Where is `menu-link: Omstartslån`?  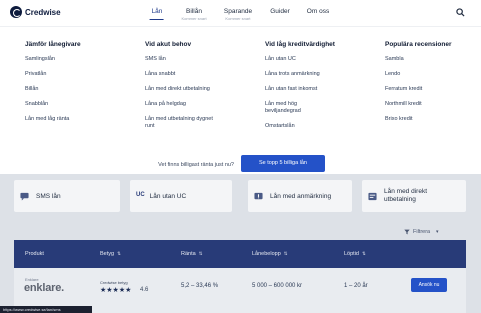 menu-link: Omstartslån is located at coordinates (324, 126).